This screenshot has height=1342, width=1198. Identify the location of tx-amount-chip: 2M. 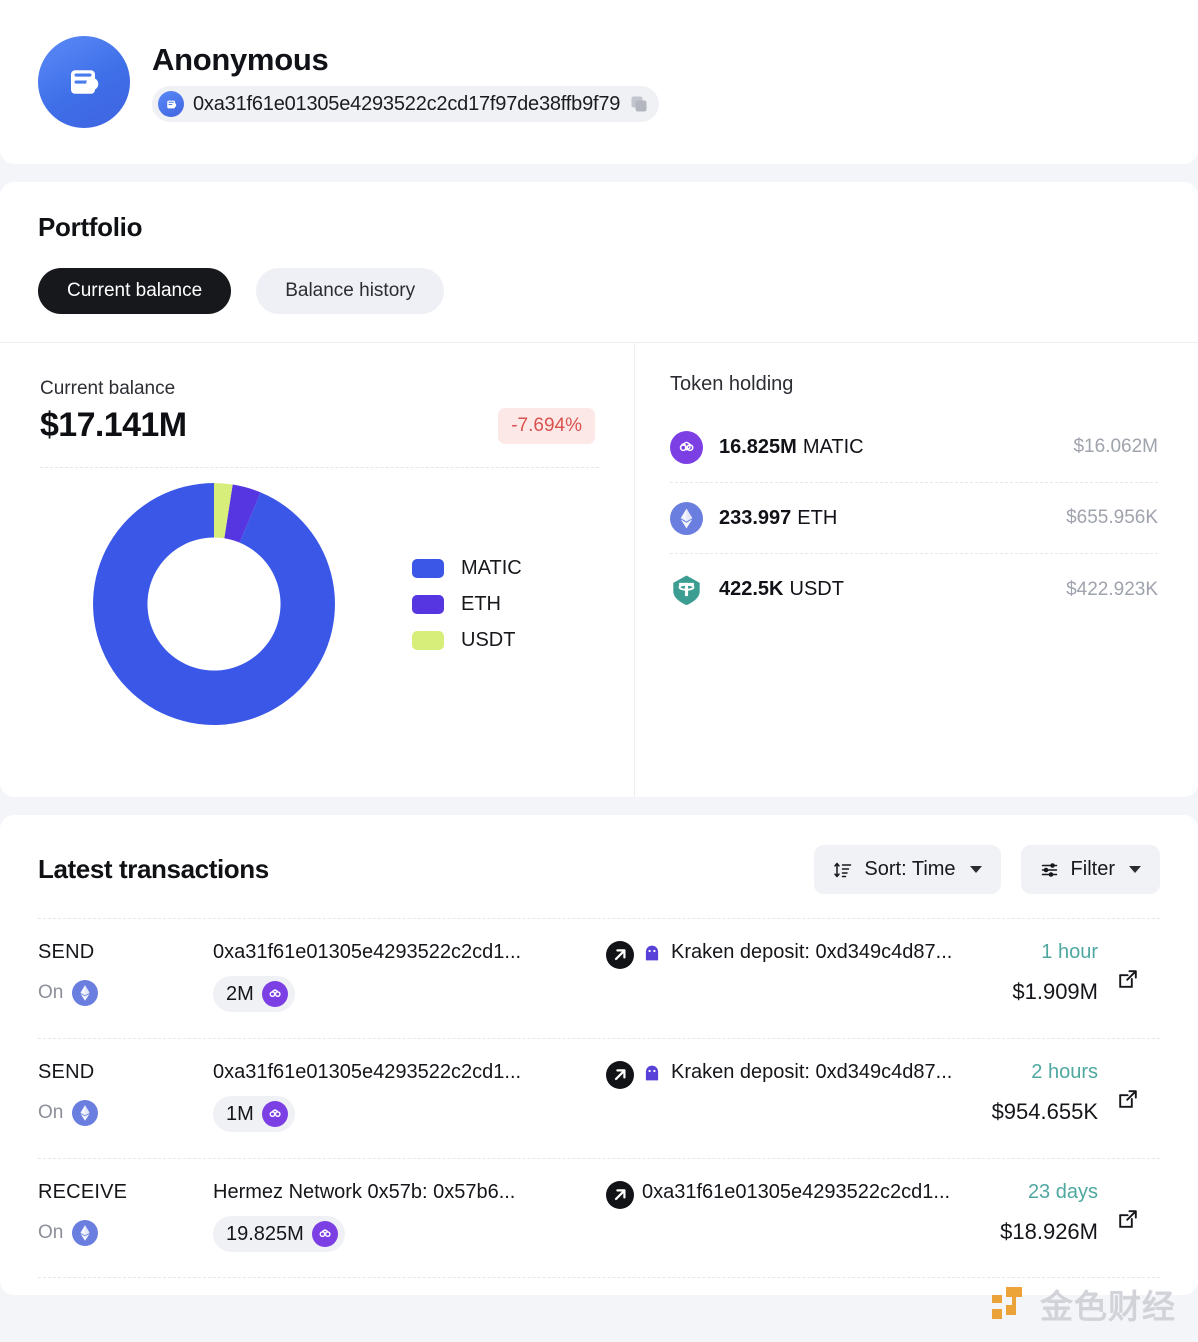
(254, 994).